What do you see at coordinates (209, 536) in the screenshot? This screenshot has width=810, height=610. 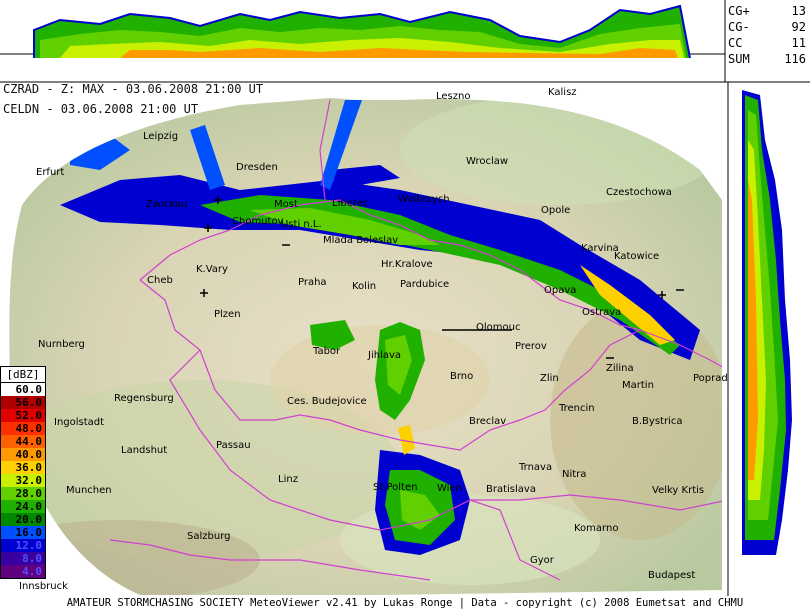 I see `city-label: Salzburg` at bounding box center [209, 536].